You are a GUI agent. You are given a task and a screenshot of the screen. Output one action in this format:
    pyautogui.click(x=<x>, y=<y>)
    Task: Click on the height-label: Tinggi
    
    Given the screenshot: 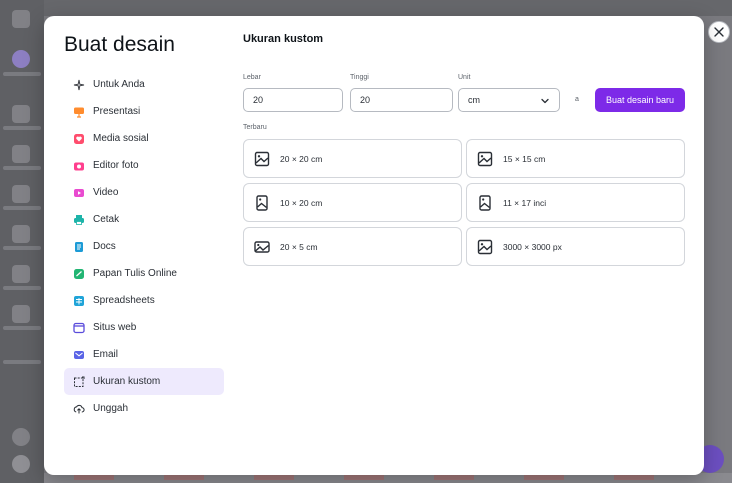 What is the action you would take?
    pyautogui.click(x=359, y=77)
    